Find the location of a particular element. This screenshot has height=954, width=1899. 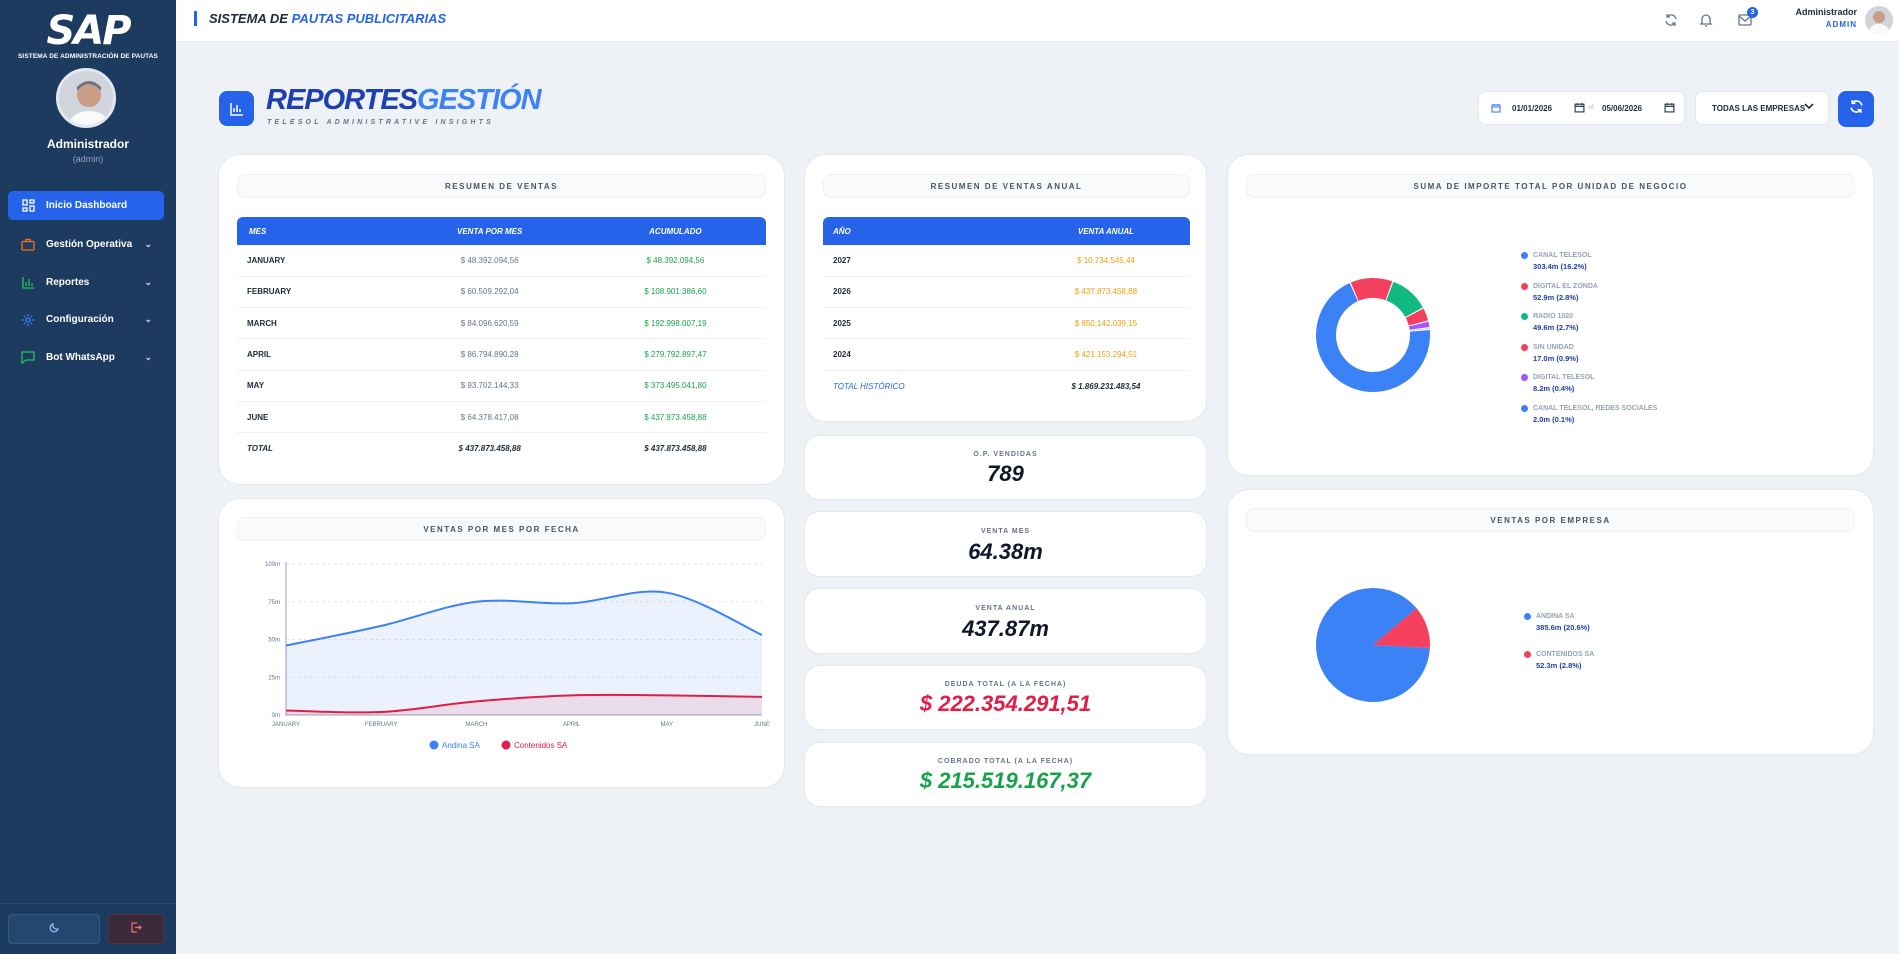

system-title-part: SISTEMA DE is located at coordinates (248, 18).